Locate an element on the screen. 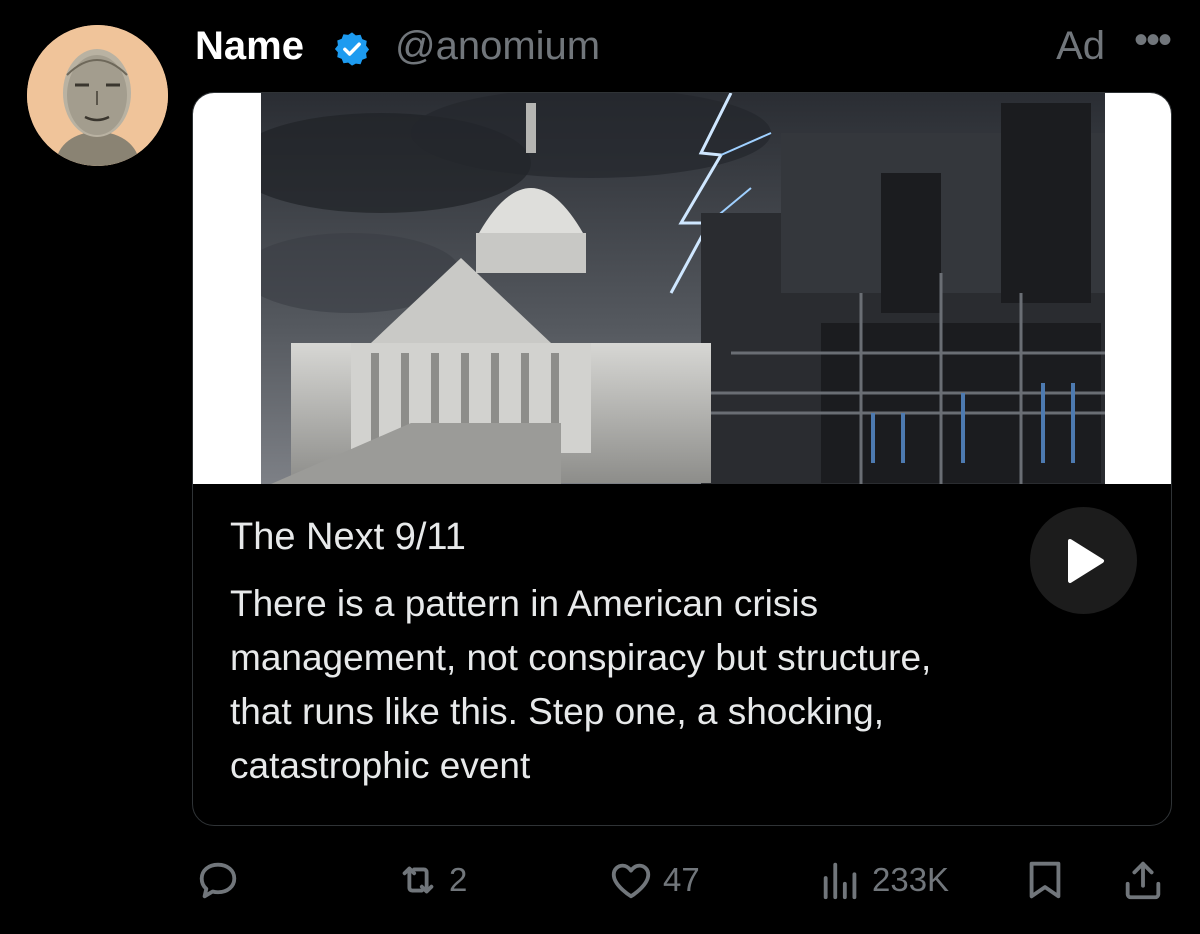 The height and width of the screenshot is (934, 1200). like-count: 47 is located at coordinates (681, 879).